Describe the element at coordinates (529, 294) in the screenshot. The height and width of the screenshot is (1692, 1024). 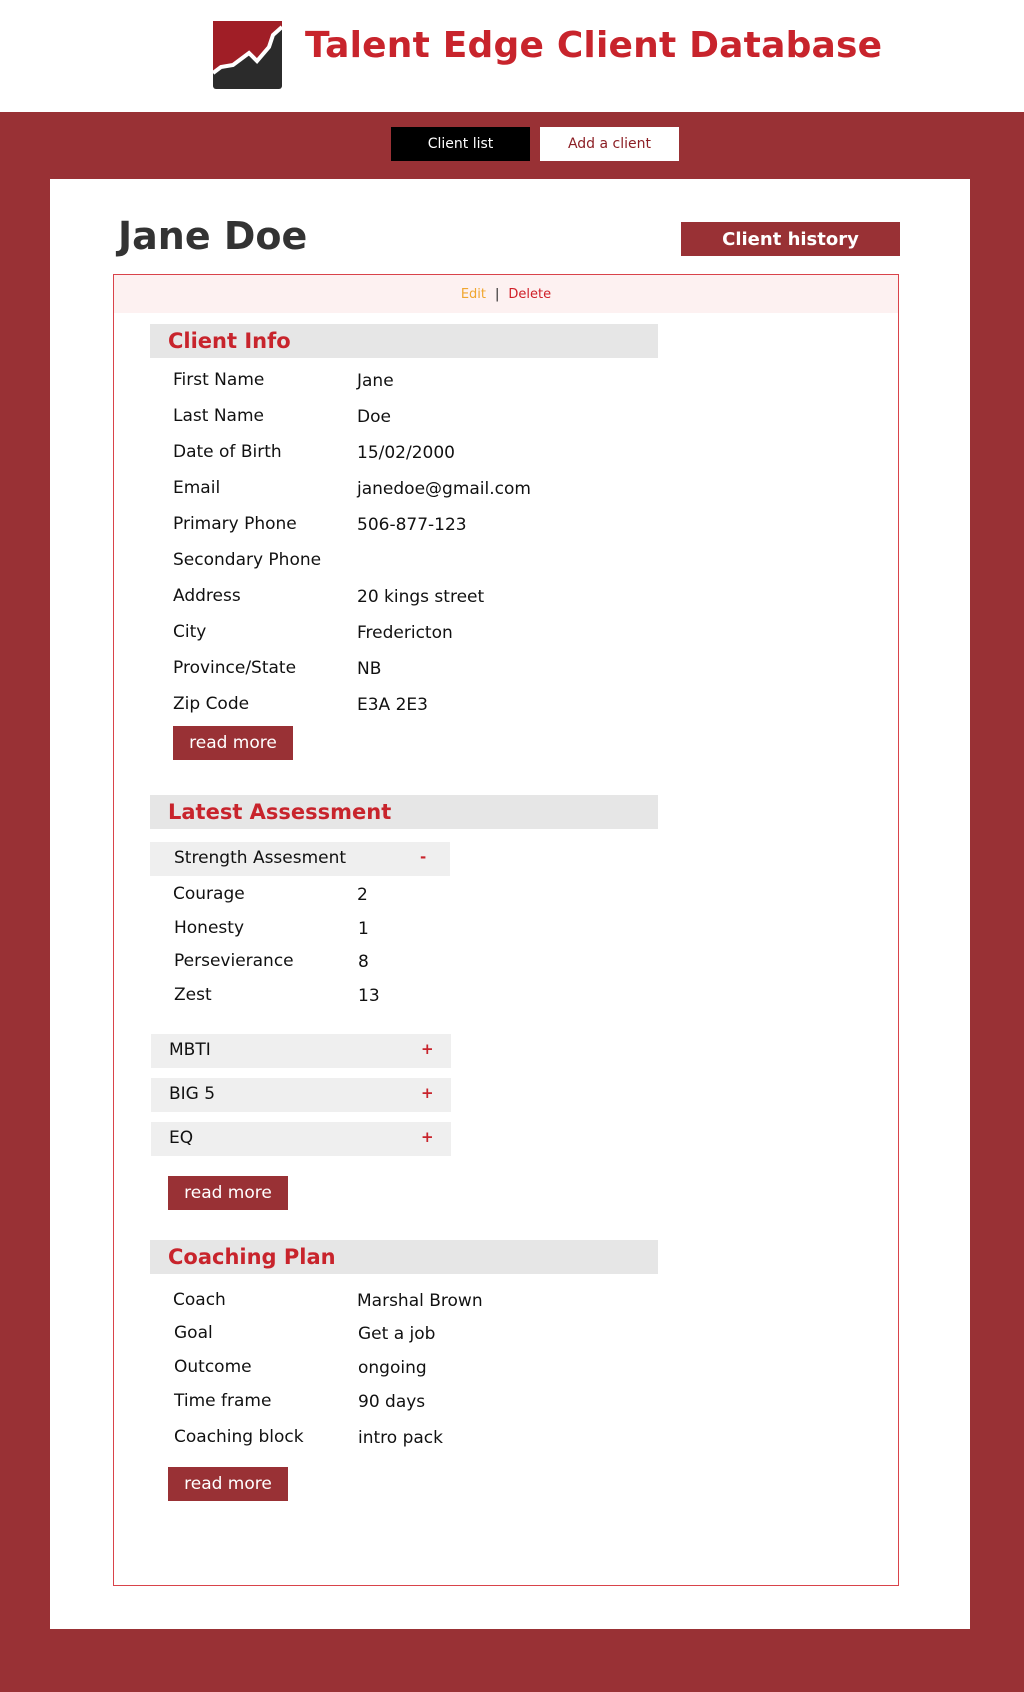
I see `delete-link: Delete` at that location.